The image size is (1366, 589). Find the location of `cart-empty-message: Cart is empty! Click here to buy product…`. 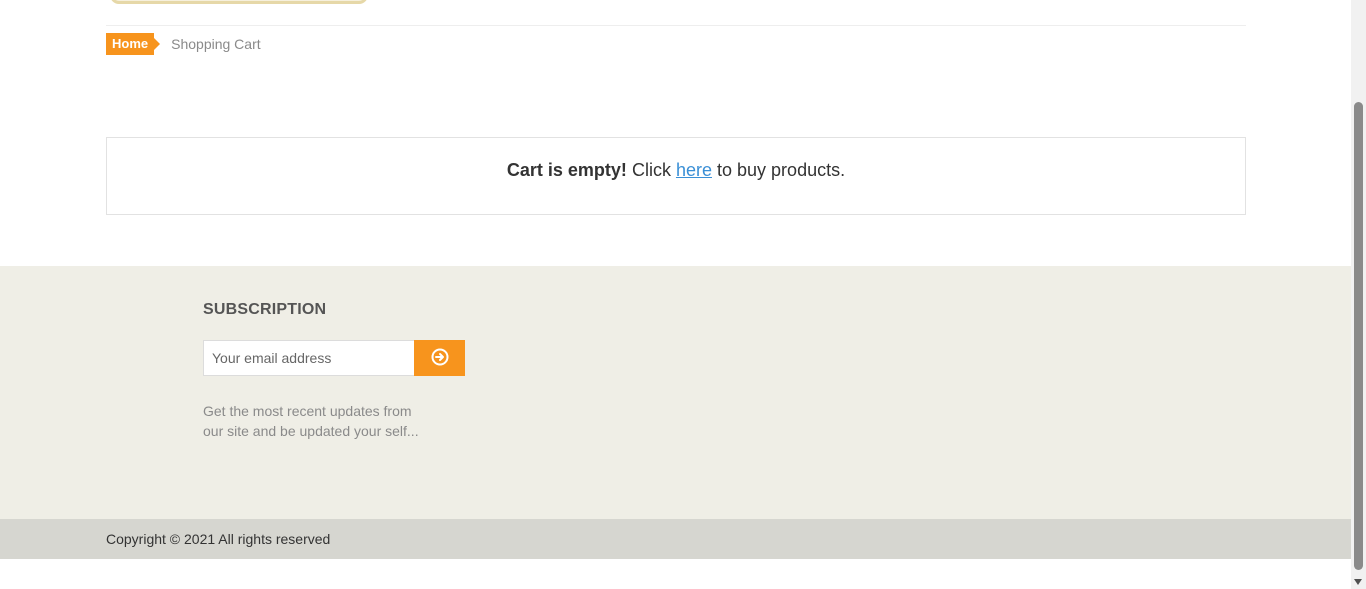

cart-empty-message: Cart is empty! Click here to buy product… is located at coordinates (676, 176).